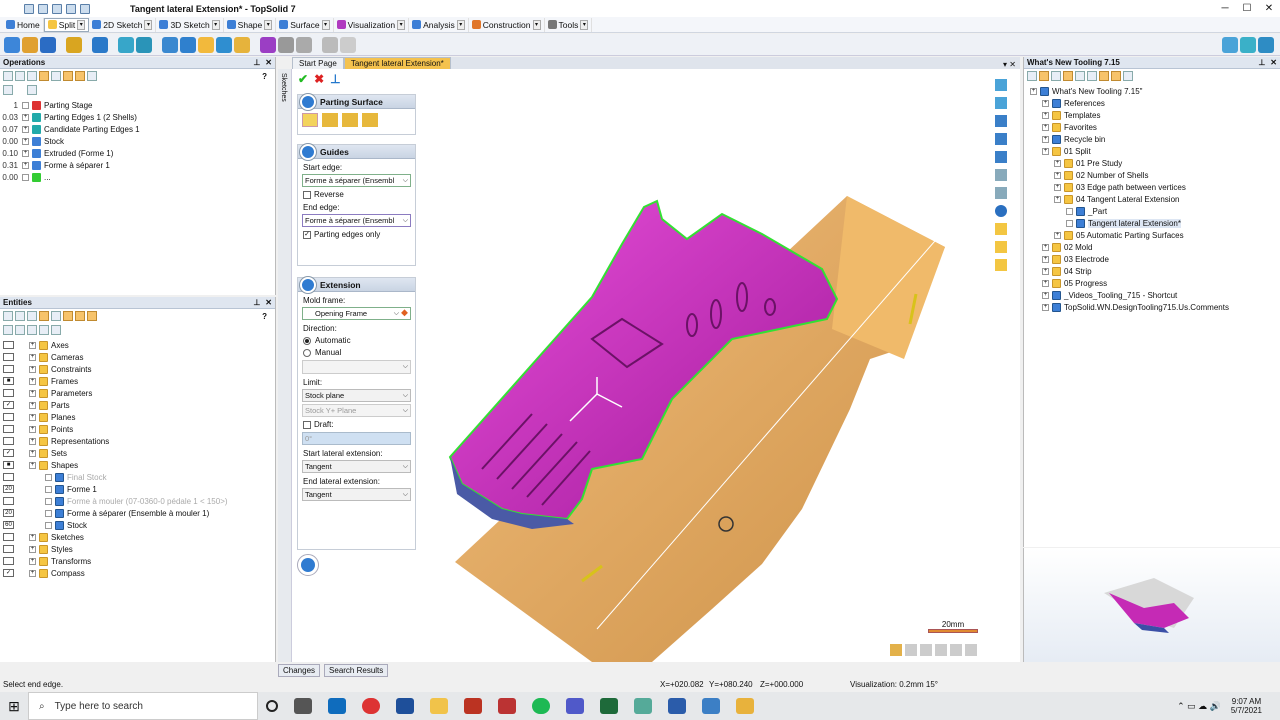  Describe the element at coordinates (307, 194) in the screenshot. I see `reverse-checkbox` at that location.